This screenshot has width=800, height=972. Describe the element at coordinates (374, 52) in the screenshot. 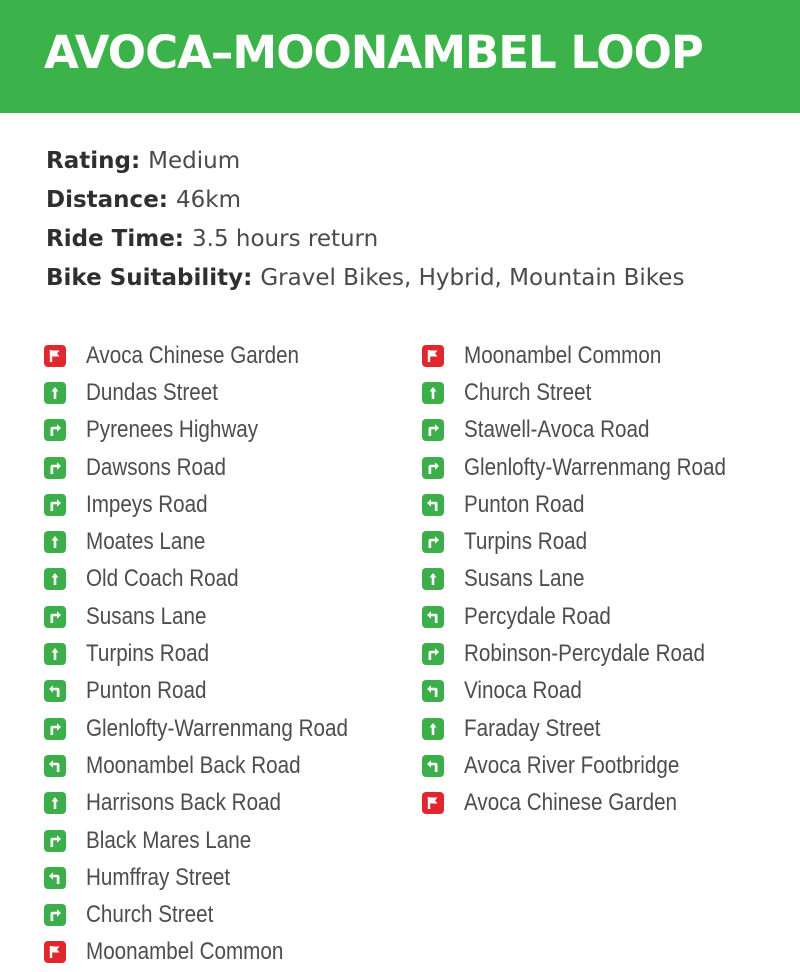

I see `page-title: AVOCA–MOONAMBEL LOOP` at that location.